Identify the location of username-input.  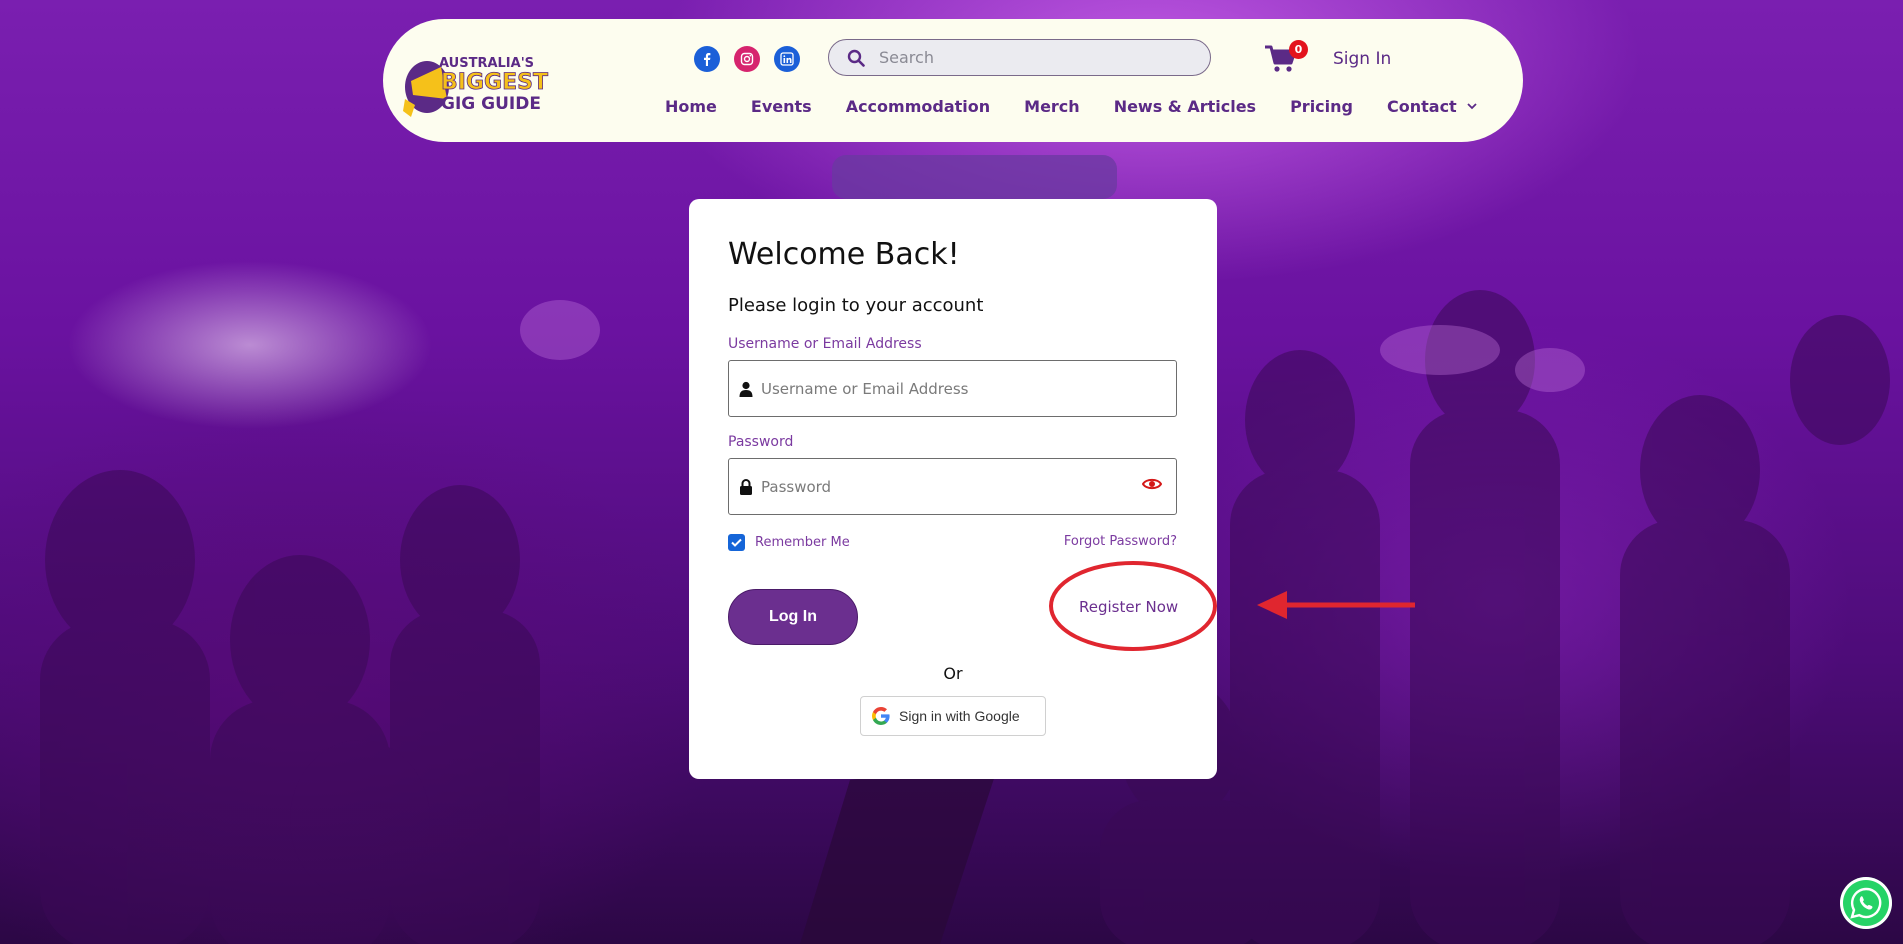
(941, 388).